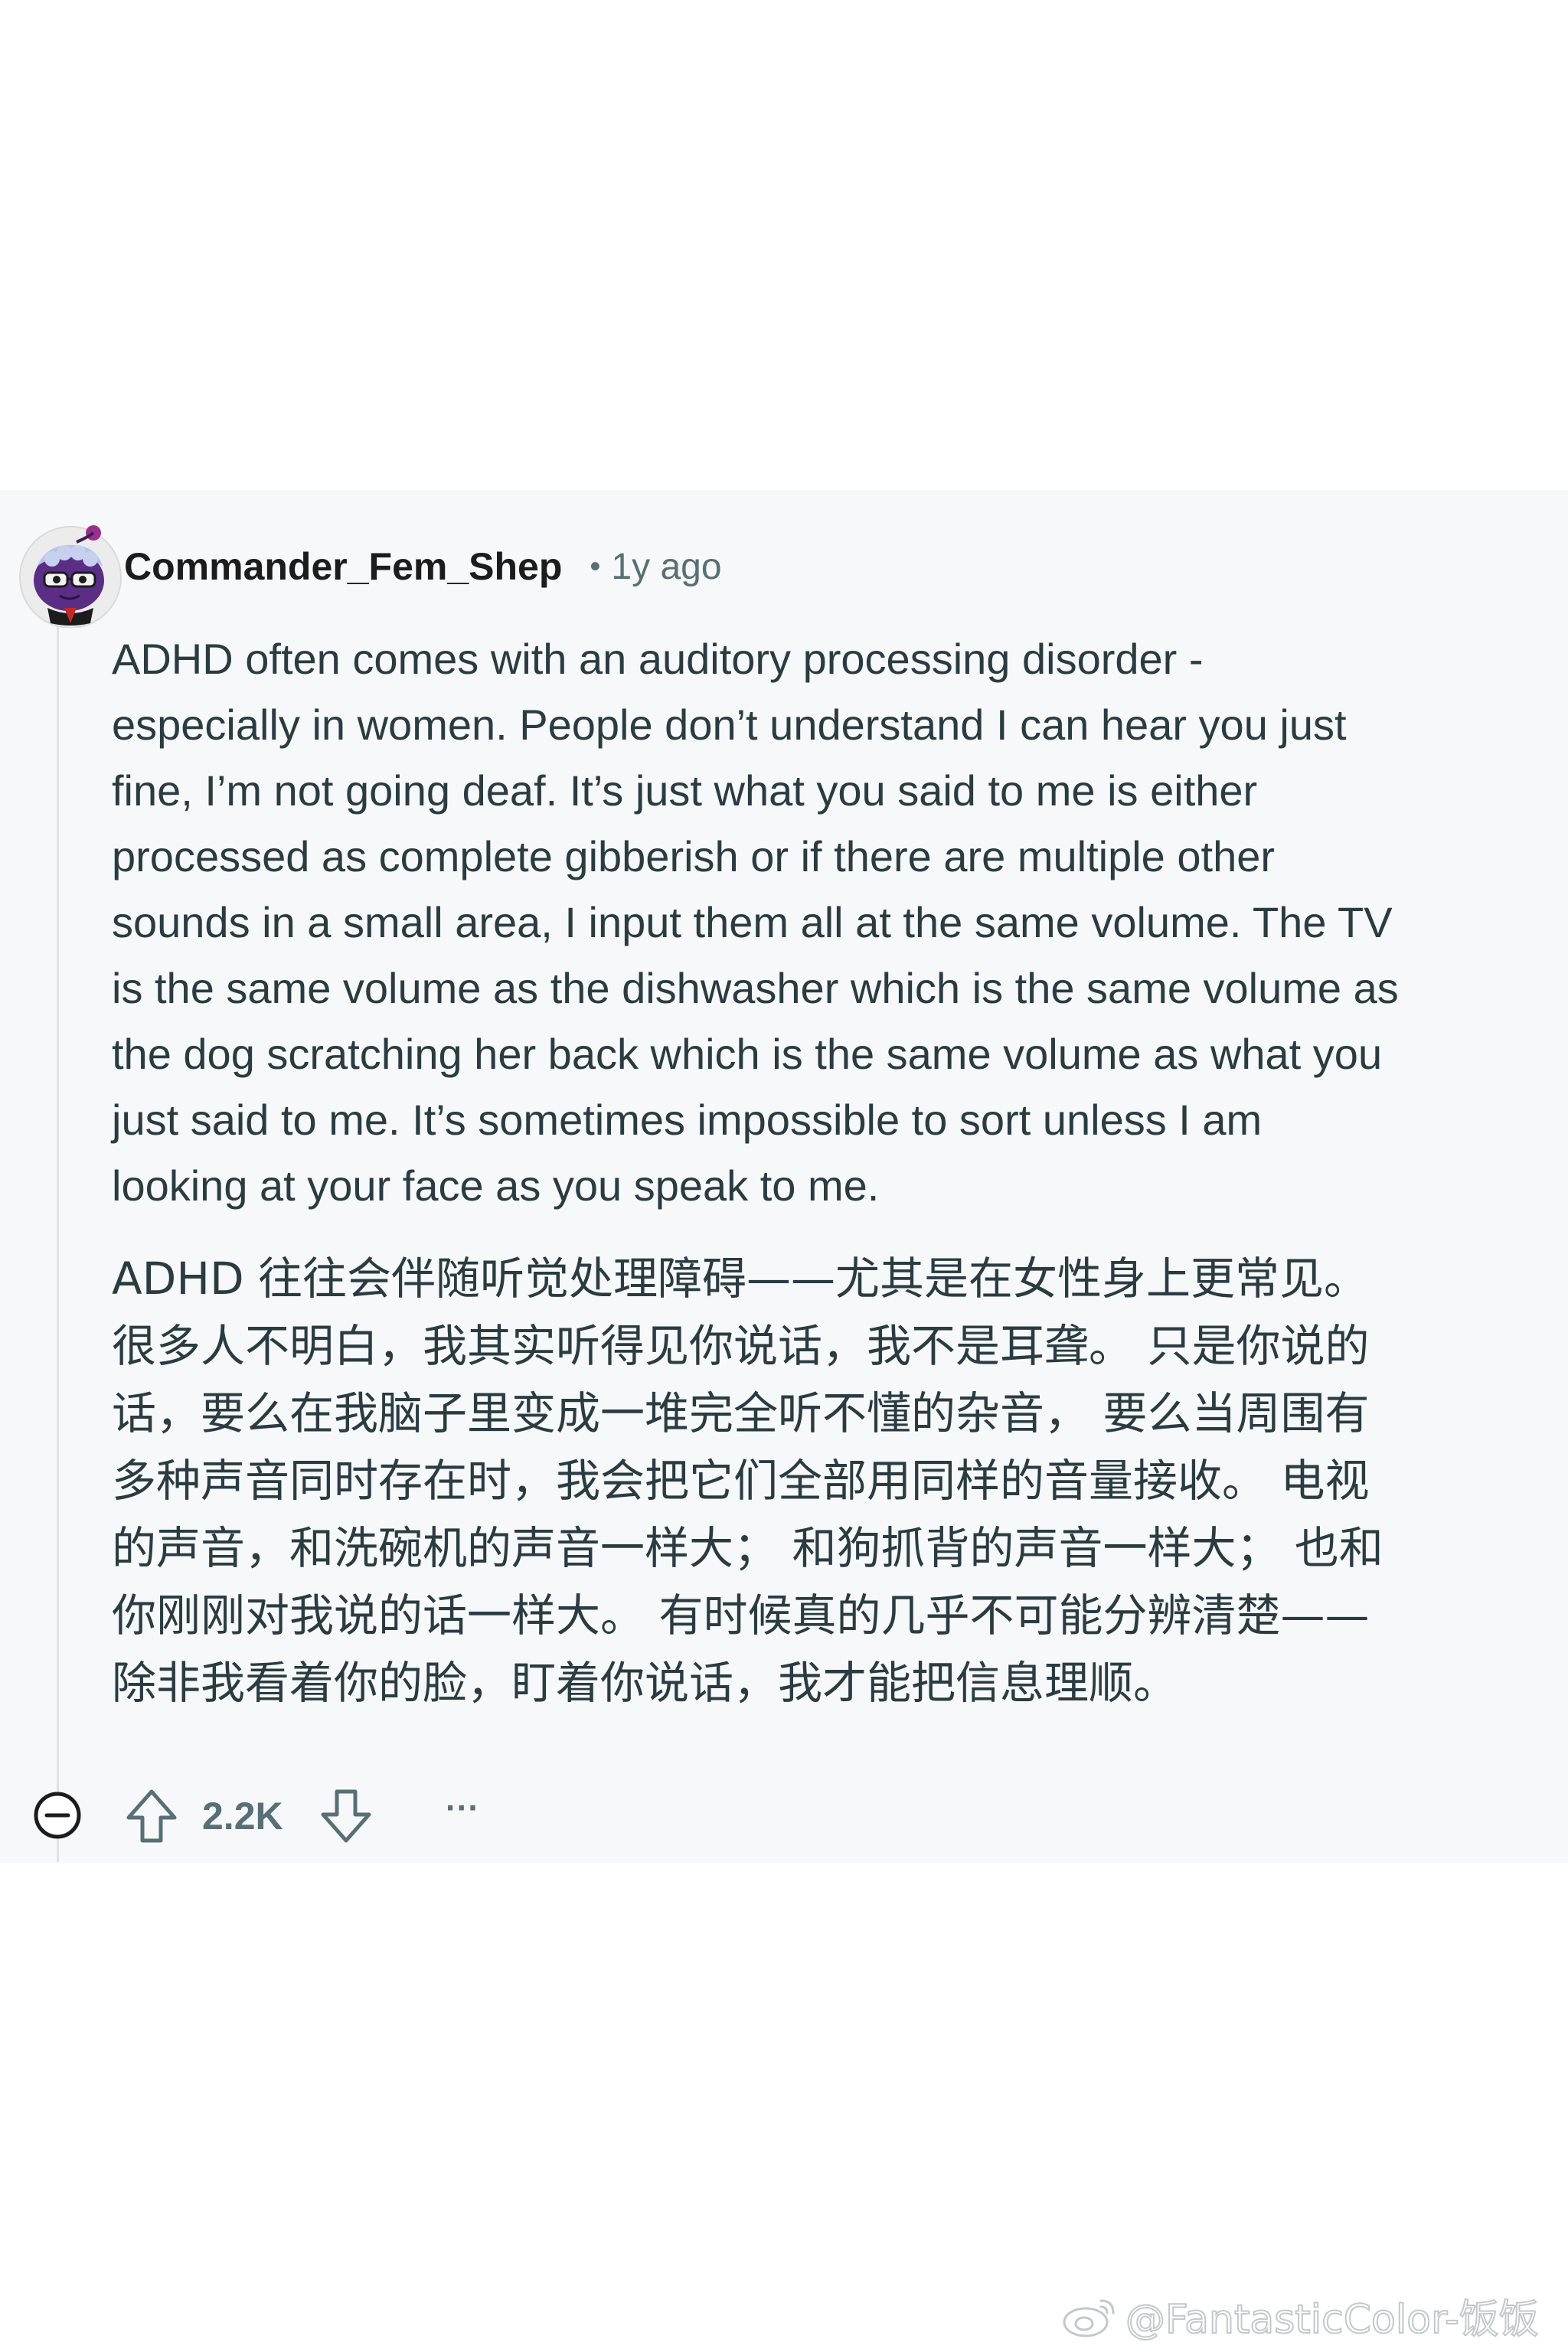  I want to click on body-line: 很多人不明白，我其实听得见你说话，我不是耳聋。 只是你说的, so click(741, 1346).